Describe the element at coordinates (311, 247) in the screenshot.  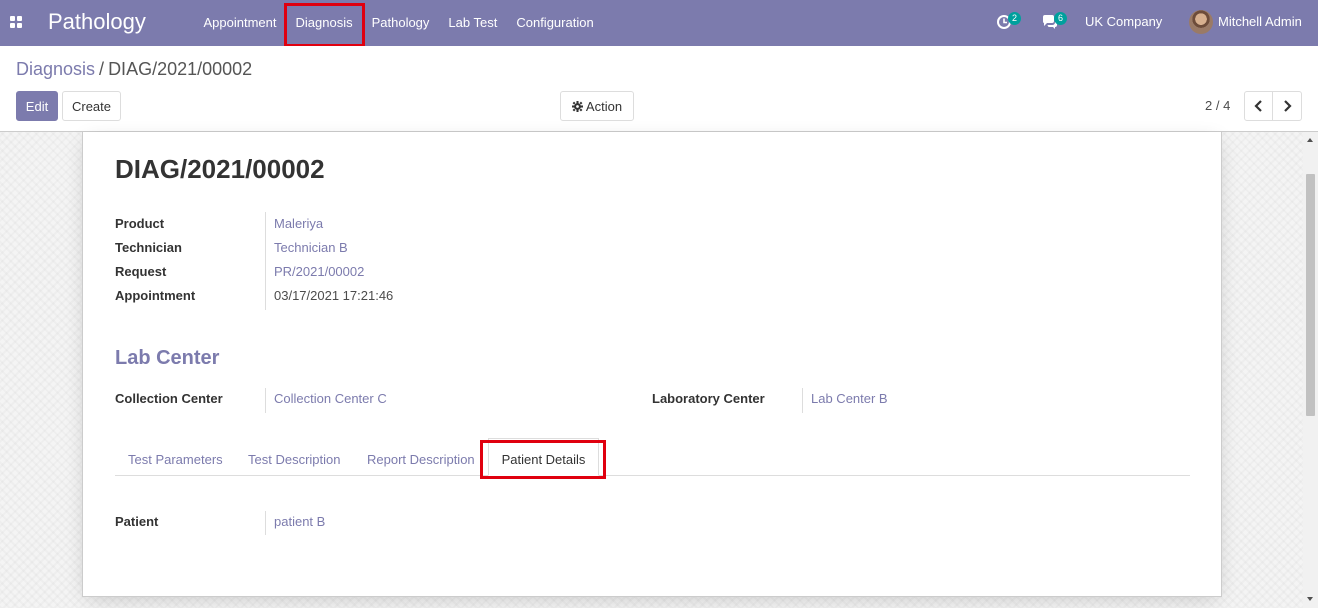
I see `technician-value: Technician B` at that location.